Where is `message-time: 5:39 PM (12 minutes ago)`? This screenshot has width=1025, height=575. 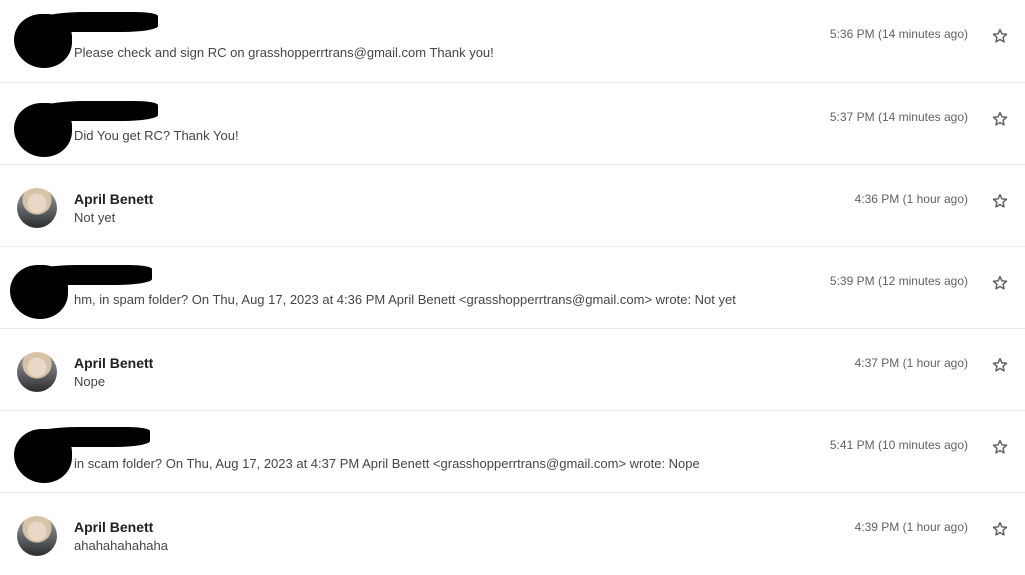 message-time: 5:39 PM (12 minutes ago) is located at coordinates (898, 281).